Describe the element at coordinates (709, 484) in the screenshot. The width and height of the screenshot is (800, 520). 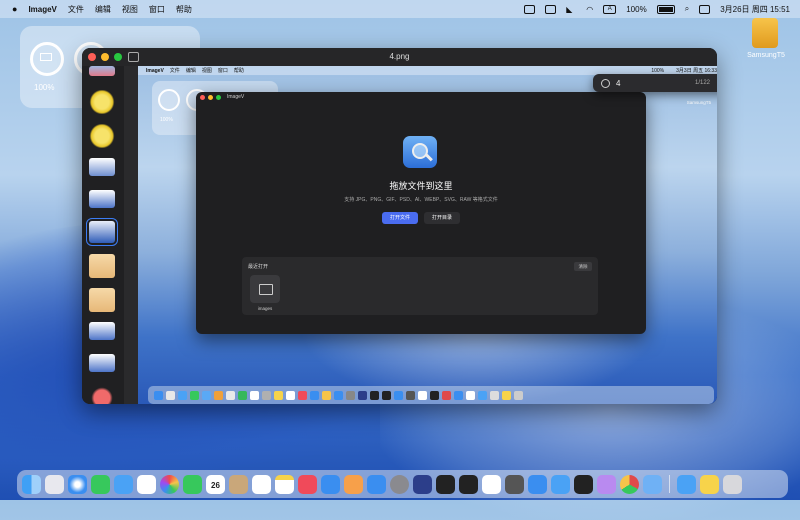
I see `folder-stack-icon` at that location.